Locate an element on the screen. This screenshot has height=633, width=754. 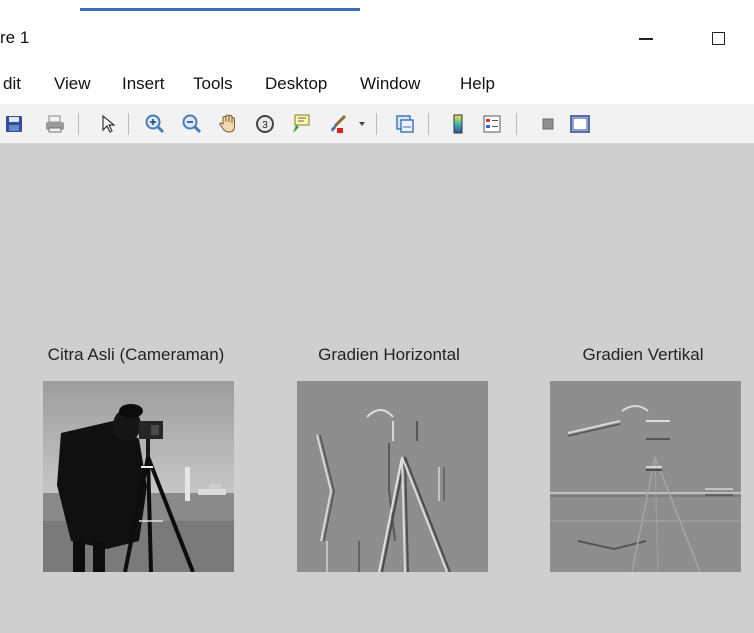
colorbar-icon is located at coordinates (458, 124).